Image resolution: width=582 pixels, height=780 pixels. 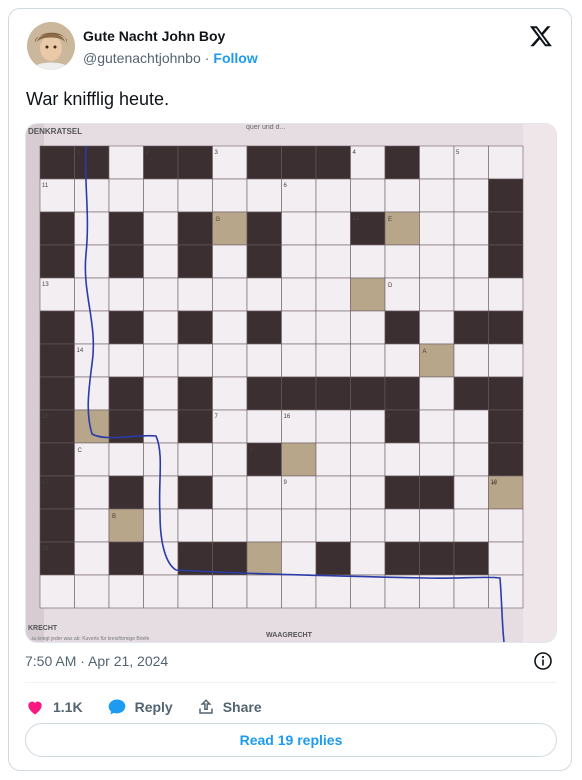 What do you see at coordinates (291, 682) in the screenshot?
I see `divider` at bounding box center [291, 682].